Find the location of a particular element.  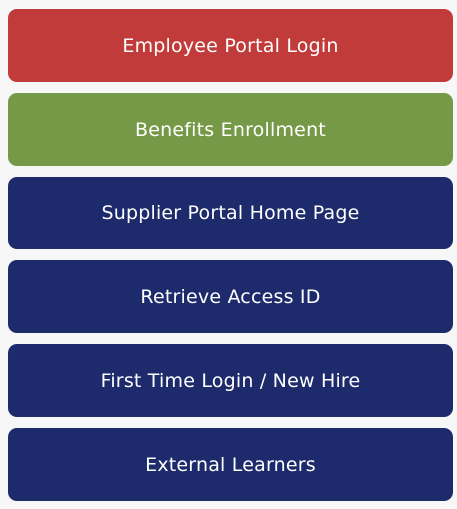

first-time-login-new-hire-button: First Time Login / New Hire is located at coordinates (230, 380).